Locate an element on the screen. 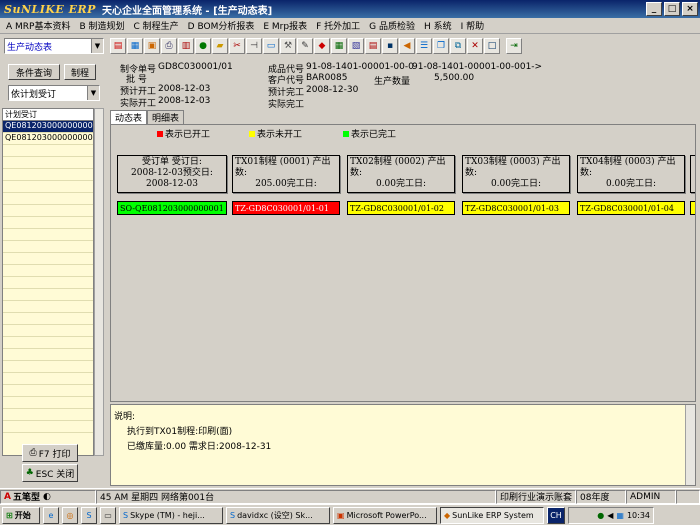  network-icon: ▦ is located at coordinates (620, 515).